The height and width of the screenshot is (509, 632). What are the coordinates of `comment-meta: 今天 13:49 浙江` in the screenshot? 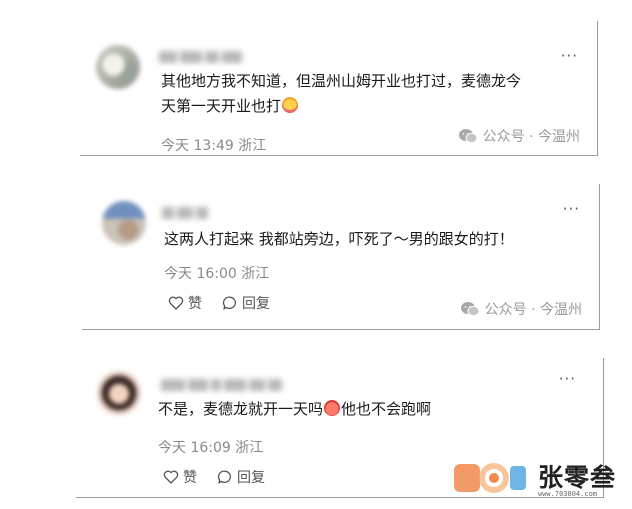 It's located at (213, 145).